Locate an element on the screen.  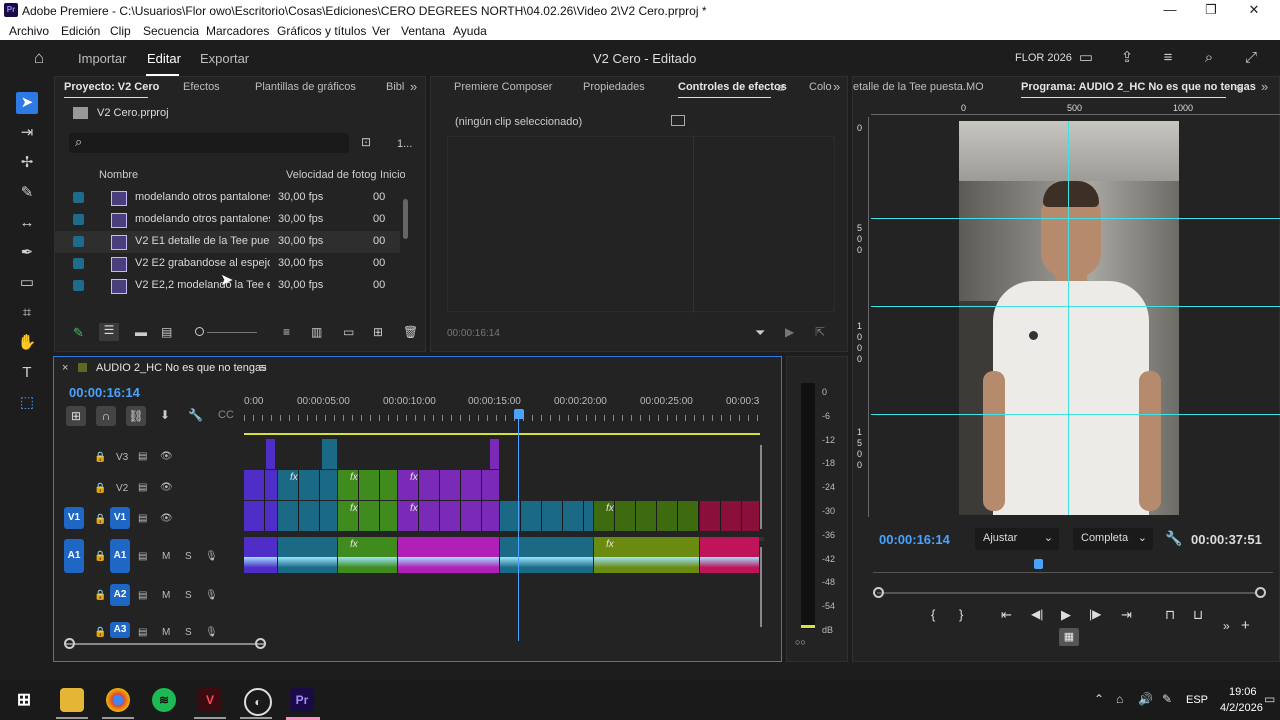
playhead-timecode: 00:00:16:14 is located at coordinates (914, 539).